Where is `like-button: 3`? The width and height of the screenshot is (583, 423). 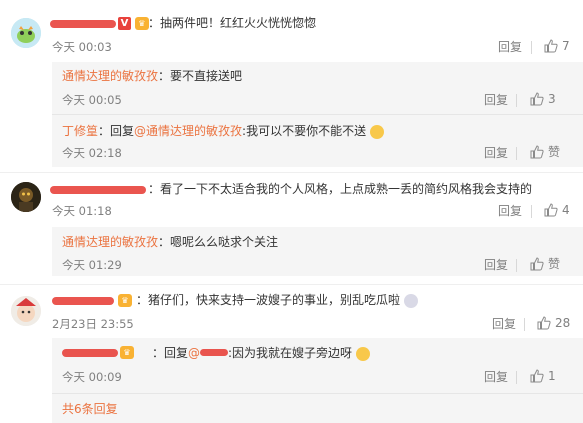 like-button: 3 is located at coordinates (543, 99).